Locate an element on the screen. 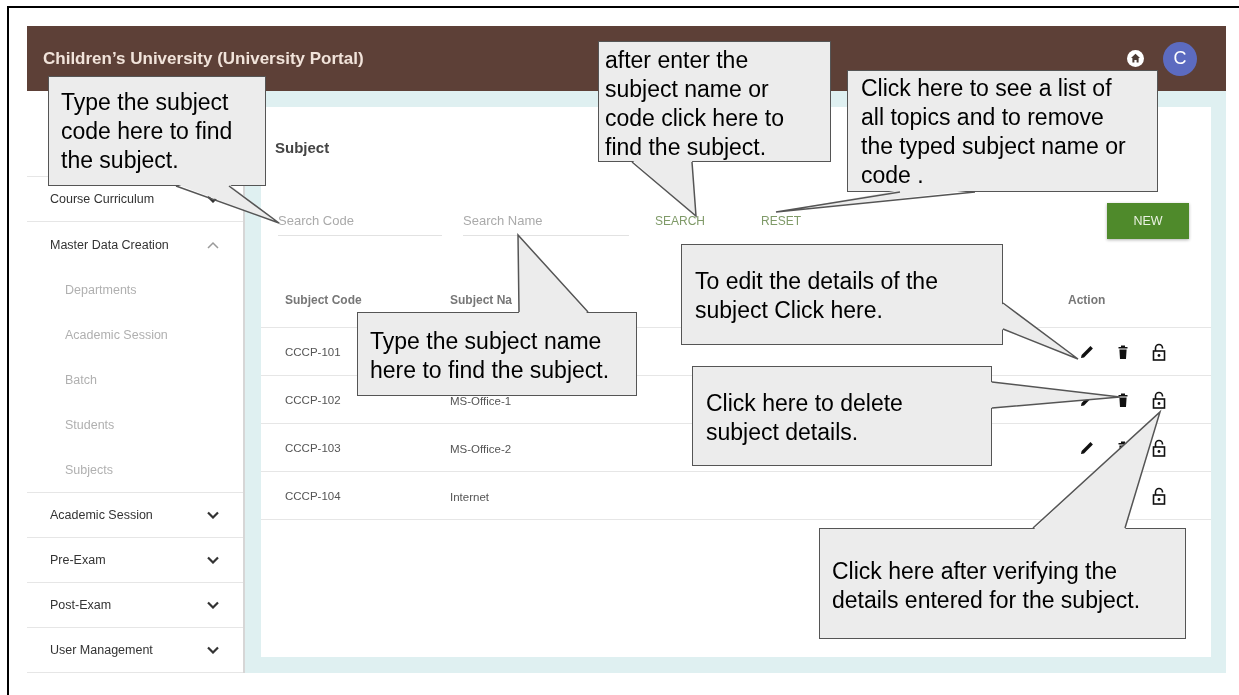 This screenshot has width=1239, height=695. table-cell: MS-Office-1 is located at coordinates (481, 400).